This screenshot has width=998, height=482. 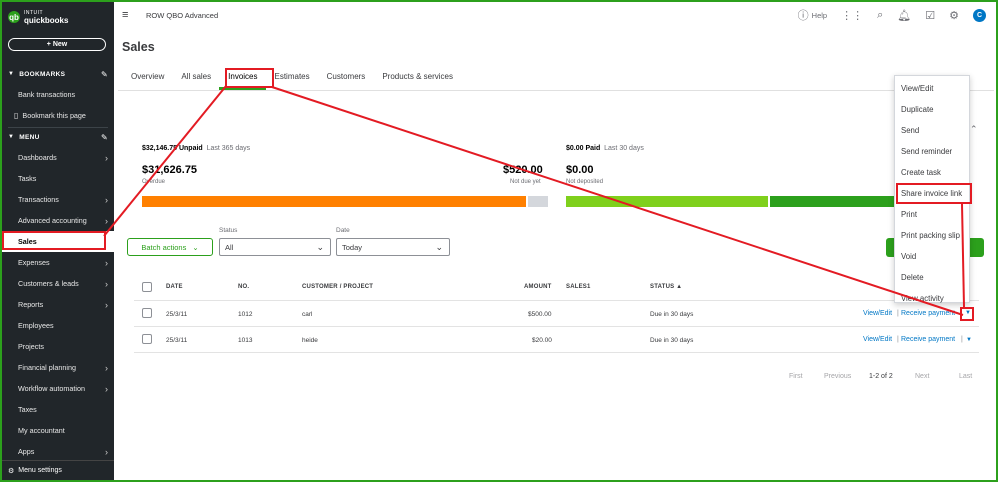 What do you see at coordinates (58, 220) in the screenshot?
I see `sidebar-item-advanced-accounting: Advanced accounting ›` at bounding box center [58, 220].